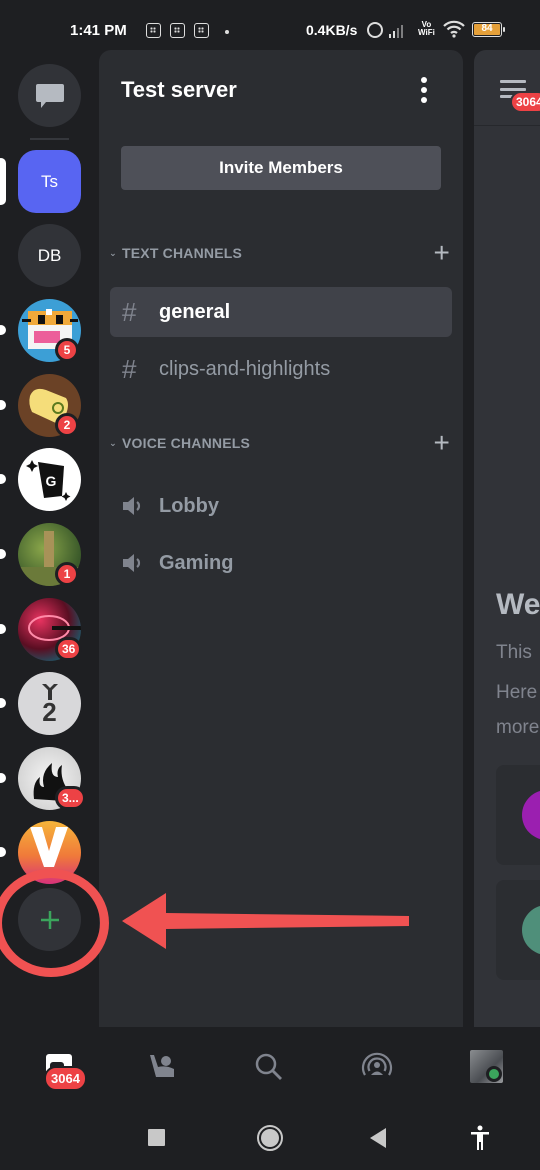 This screenshot has height=1170, width=540. I want to click on channel-name: Lobby, so click(189, 505).